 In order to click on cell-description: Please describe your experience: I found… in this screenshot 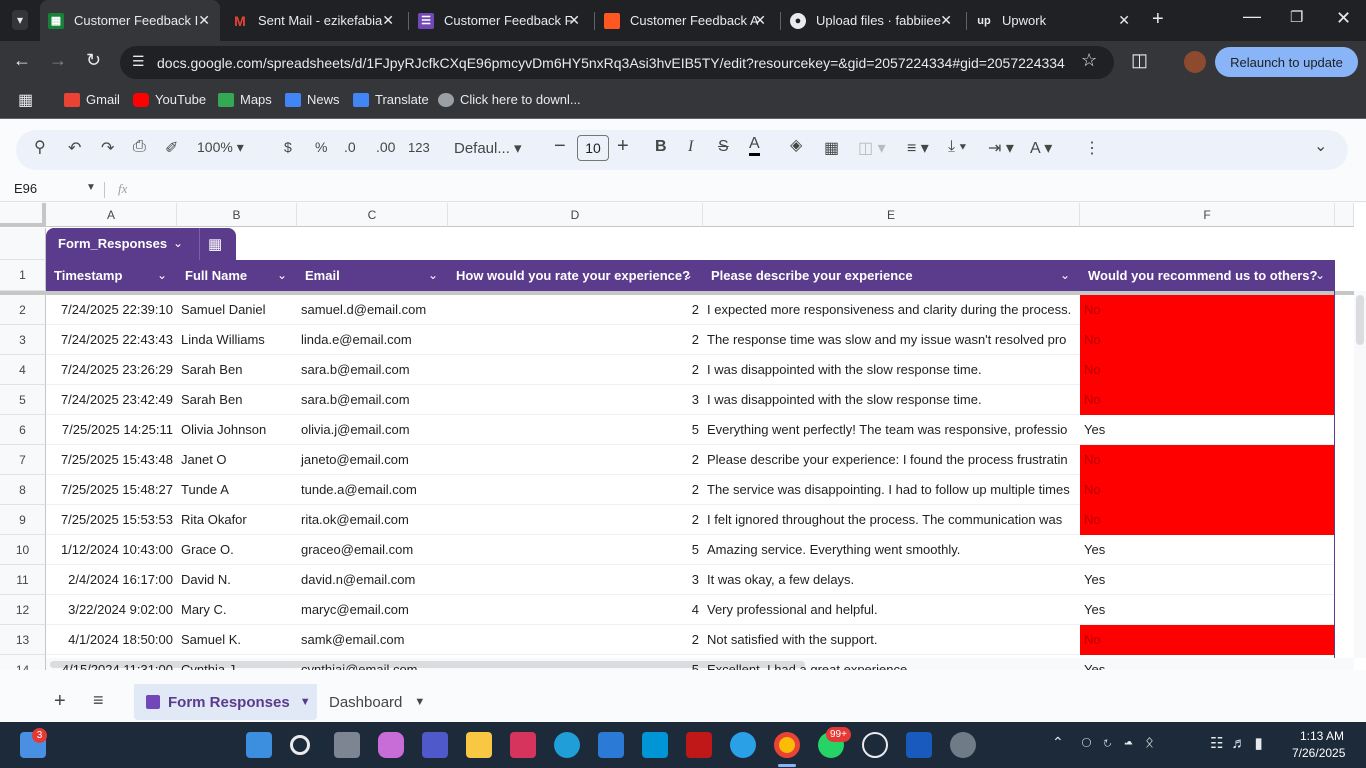, I will do `click(890, 460)`.